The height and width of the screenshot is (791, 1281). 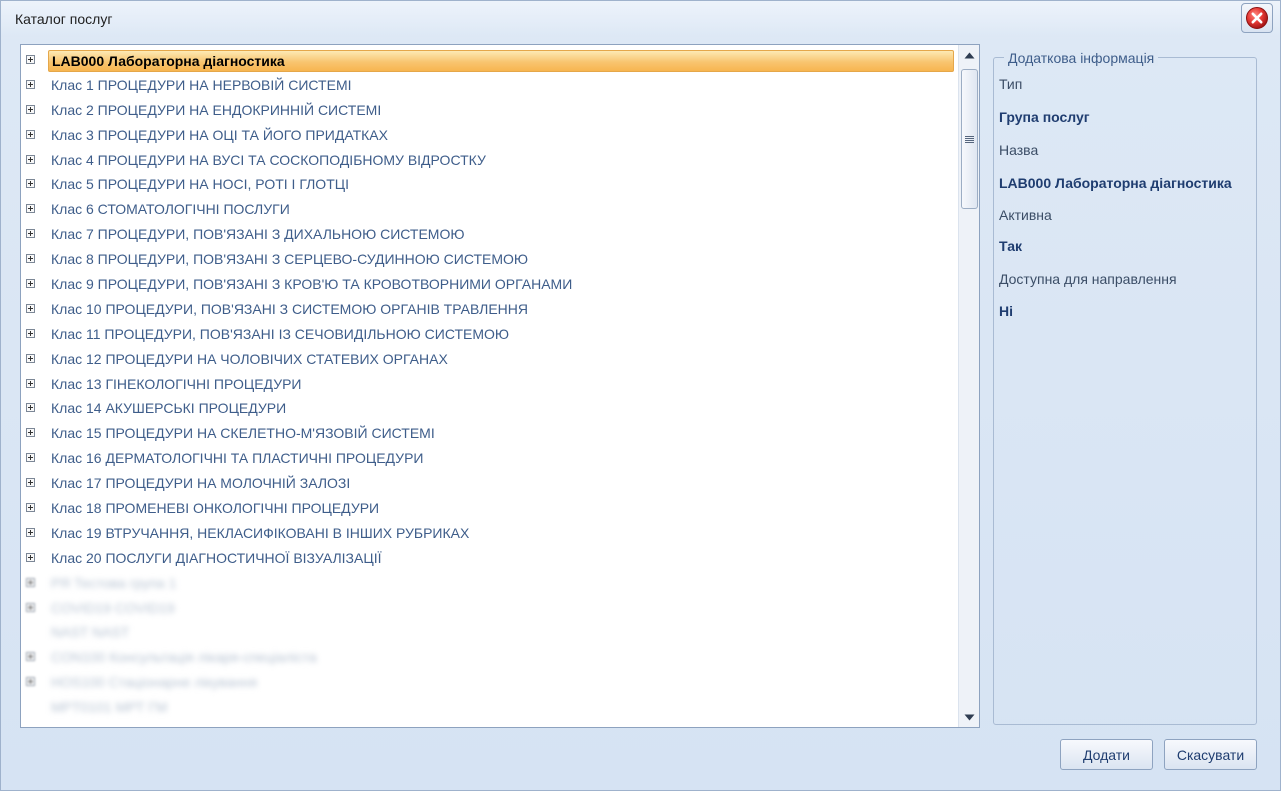 What do you see at coordinates (169, 408) in the screenshot?
I see `tree-row-label: Клас 14 АКУШЕРСЬКІ ПРОЦЕДУРИ` at bounding box center [169, 408].